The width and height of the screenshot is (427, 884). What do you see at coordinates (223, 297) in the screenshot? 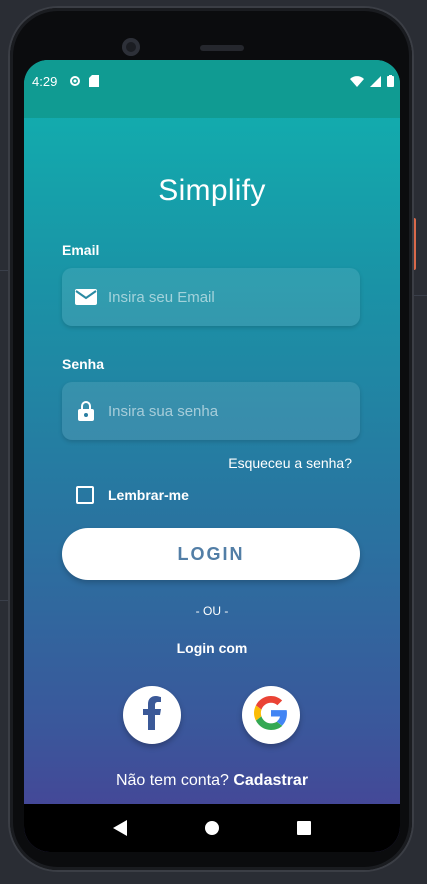
I see `email-input` at bounding box center [223, 297].